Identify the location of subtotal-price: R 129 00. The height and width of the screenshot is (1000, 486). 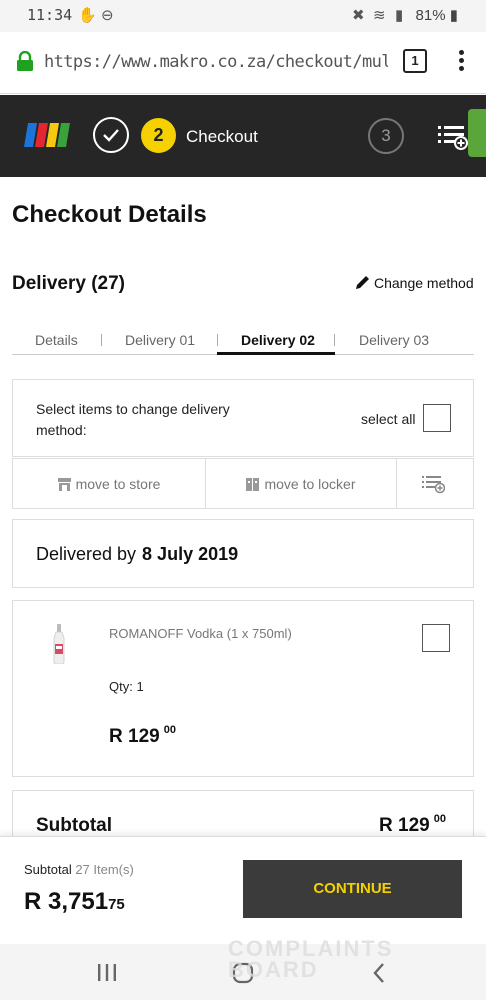
(412, 825).